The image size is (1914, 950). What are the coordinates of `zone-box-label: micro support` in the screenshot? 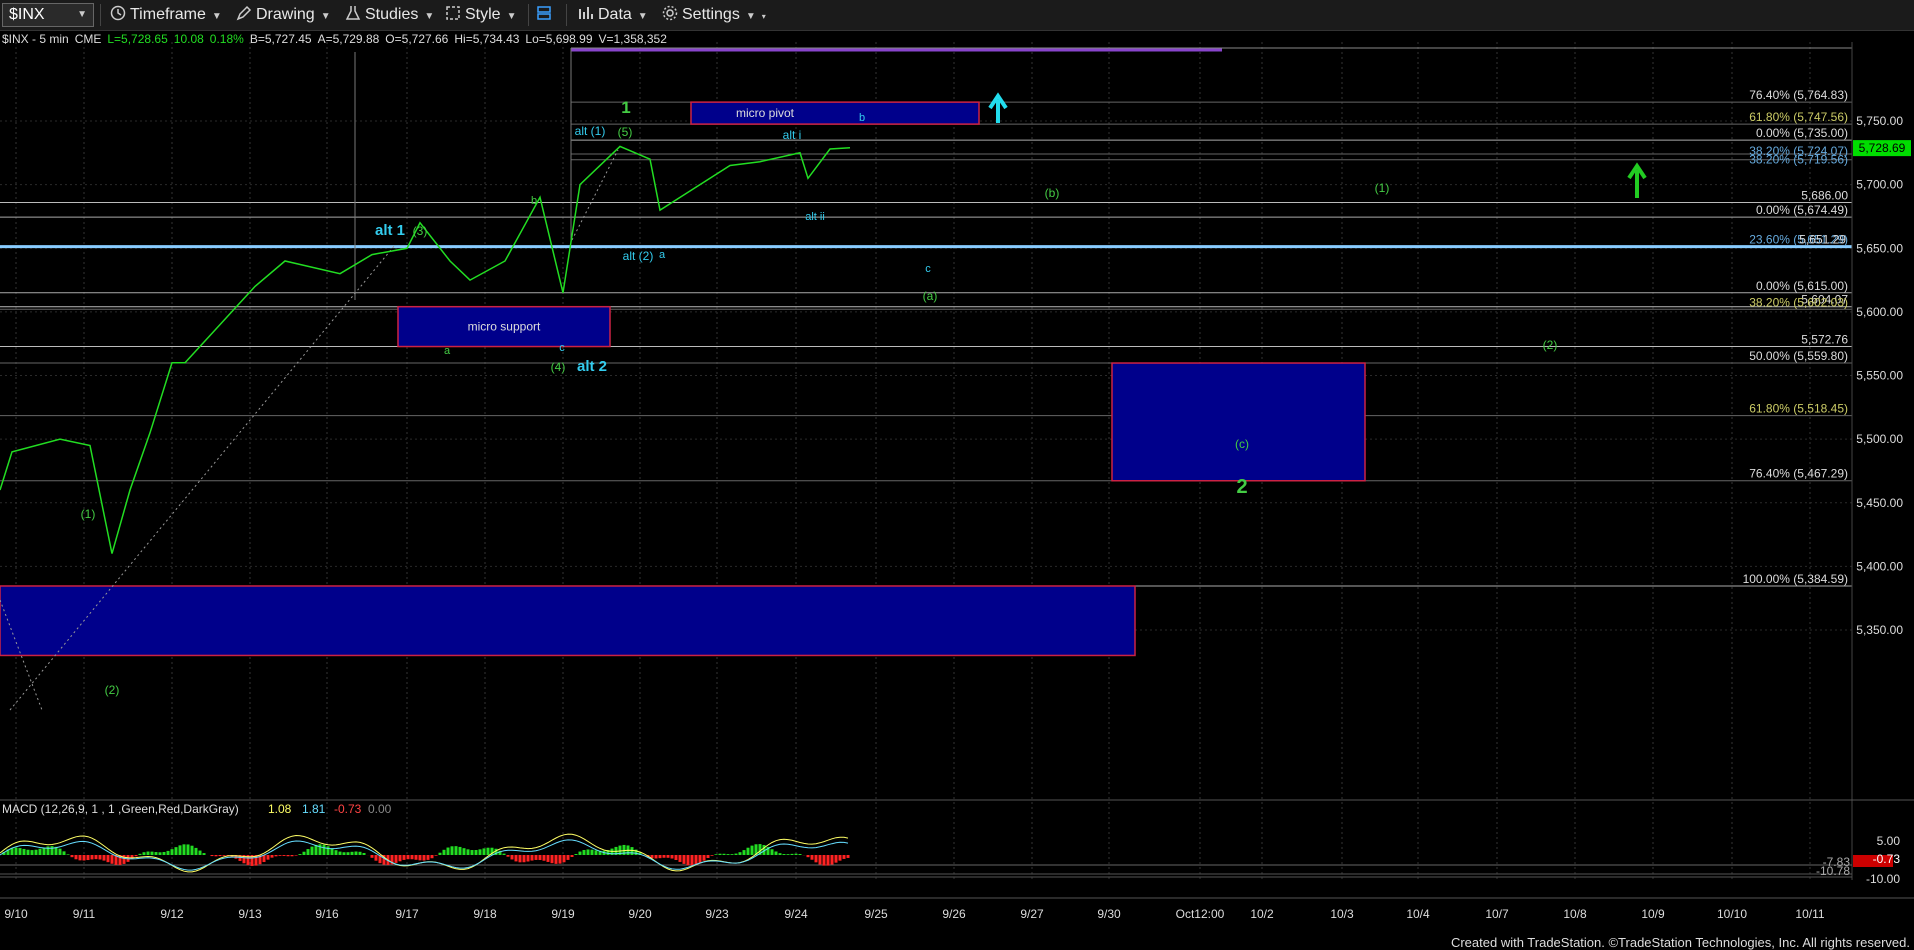 It's located at (504, 327).